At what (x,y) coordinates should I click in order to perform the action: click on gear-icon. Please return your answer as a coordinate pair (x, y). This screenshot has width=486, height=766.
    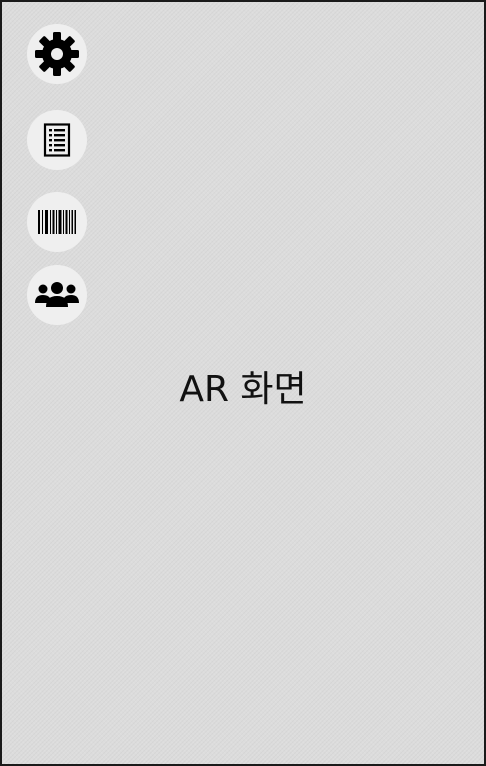
    Looking at the image, I should click on (57, 54).